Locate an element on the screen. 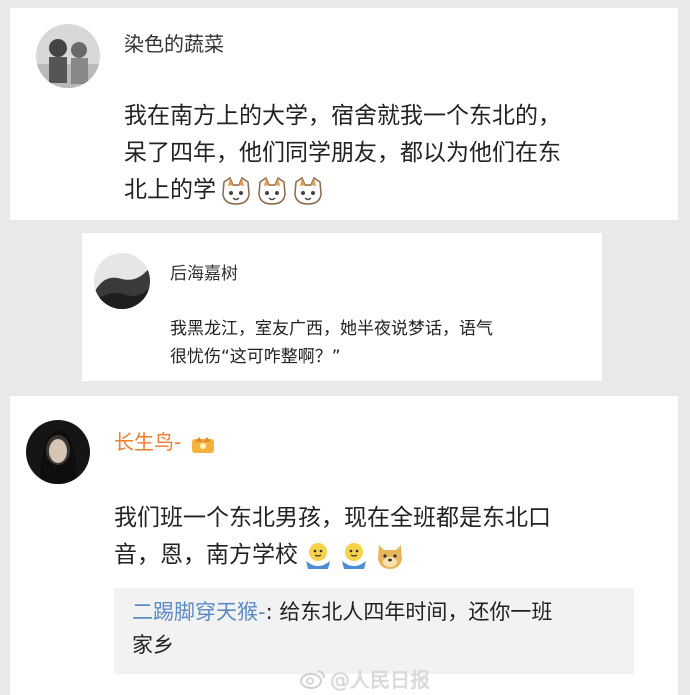  reply-line: 家乡 is located at coordinates (153, 645).